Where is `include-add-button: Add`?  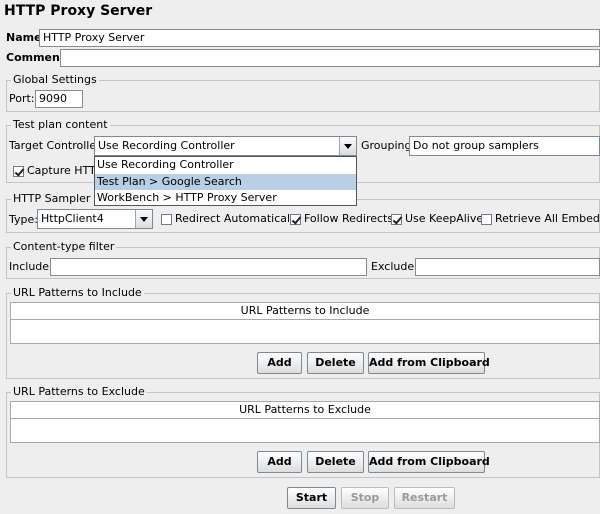 include-add-button: Add is located at coordinates (279, 363).